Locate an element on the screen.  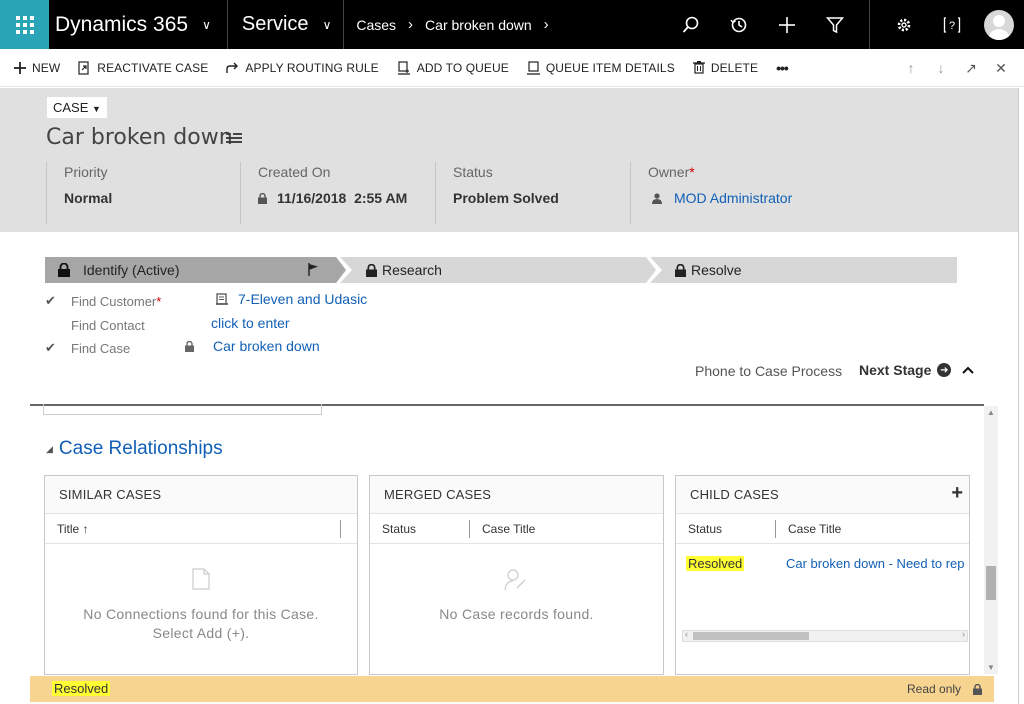
help-button: ? is located at coordinates (952, 24).